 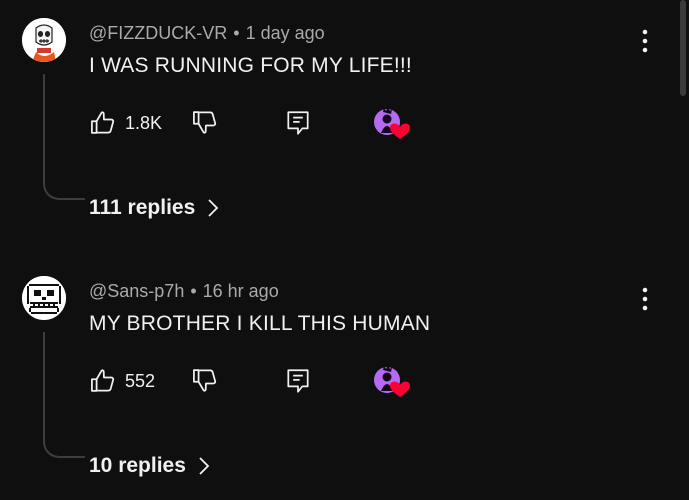 I want to click on like-count: 552, so click(x=140, y=380).